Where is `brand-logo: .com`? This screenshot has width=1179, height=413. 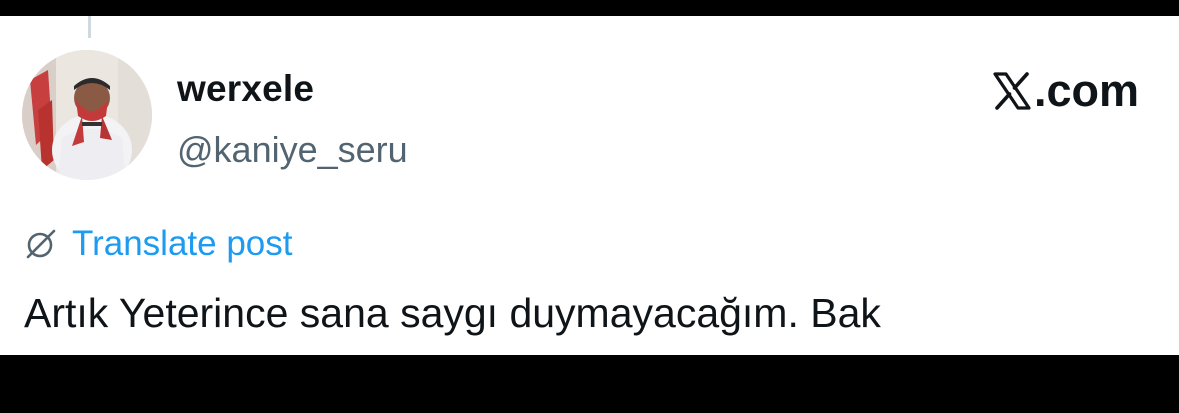 brand-logo: .com is located at coordinates (1065, 90).